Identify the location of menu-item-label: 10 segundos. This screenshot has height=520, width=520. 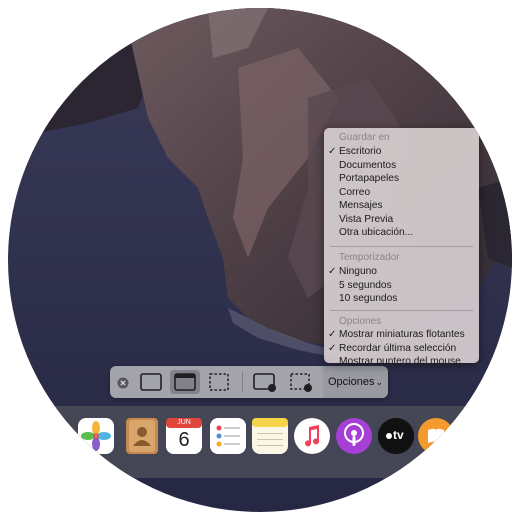
(368, 298).